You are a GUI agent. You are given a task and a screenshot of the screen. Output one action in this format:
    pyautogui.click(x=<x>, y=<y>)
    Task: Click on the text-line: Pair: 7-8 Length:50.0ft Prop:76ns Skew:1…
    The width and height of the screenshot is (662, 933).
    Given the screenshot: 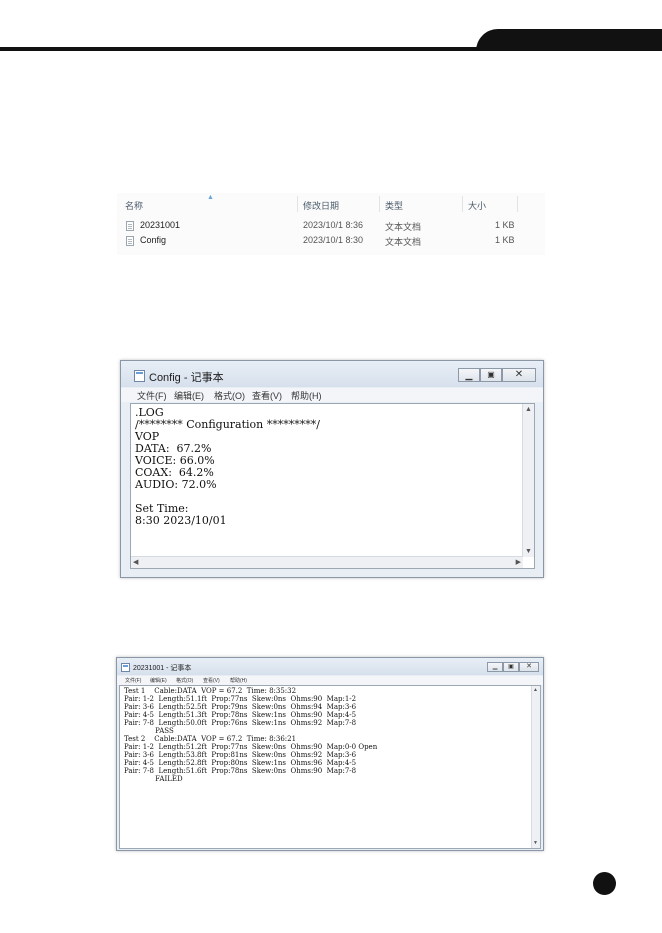 What is the action you would take?
    pyautogui.click(x=240, y=723)
    